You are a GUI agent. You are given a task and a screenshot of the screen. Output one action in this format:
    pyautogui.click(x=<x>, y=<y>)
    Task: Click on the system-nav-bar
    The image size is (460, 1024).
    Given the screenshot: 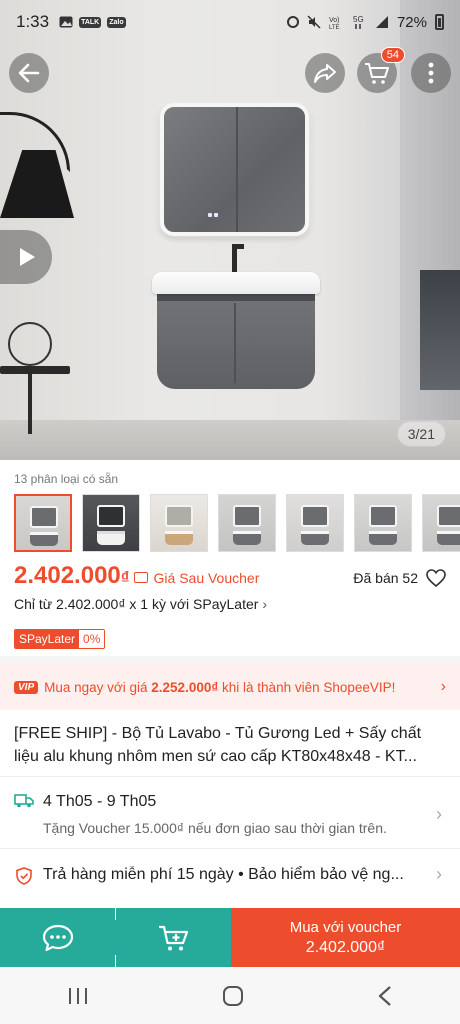 What is the action you would take?
    pyautogui.click(x=230, y=995)
    